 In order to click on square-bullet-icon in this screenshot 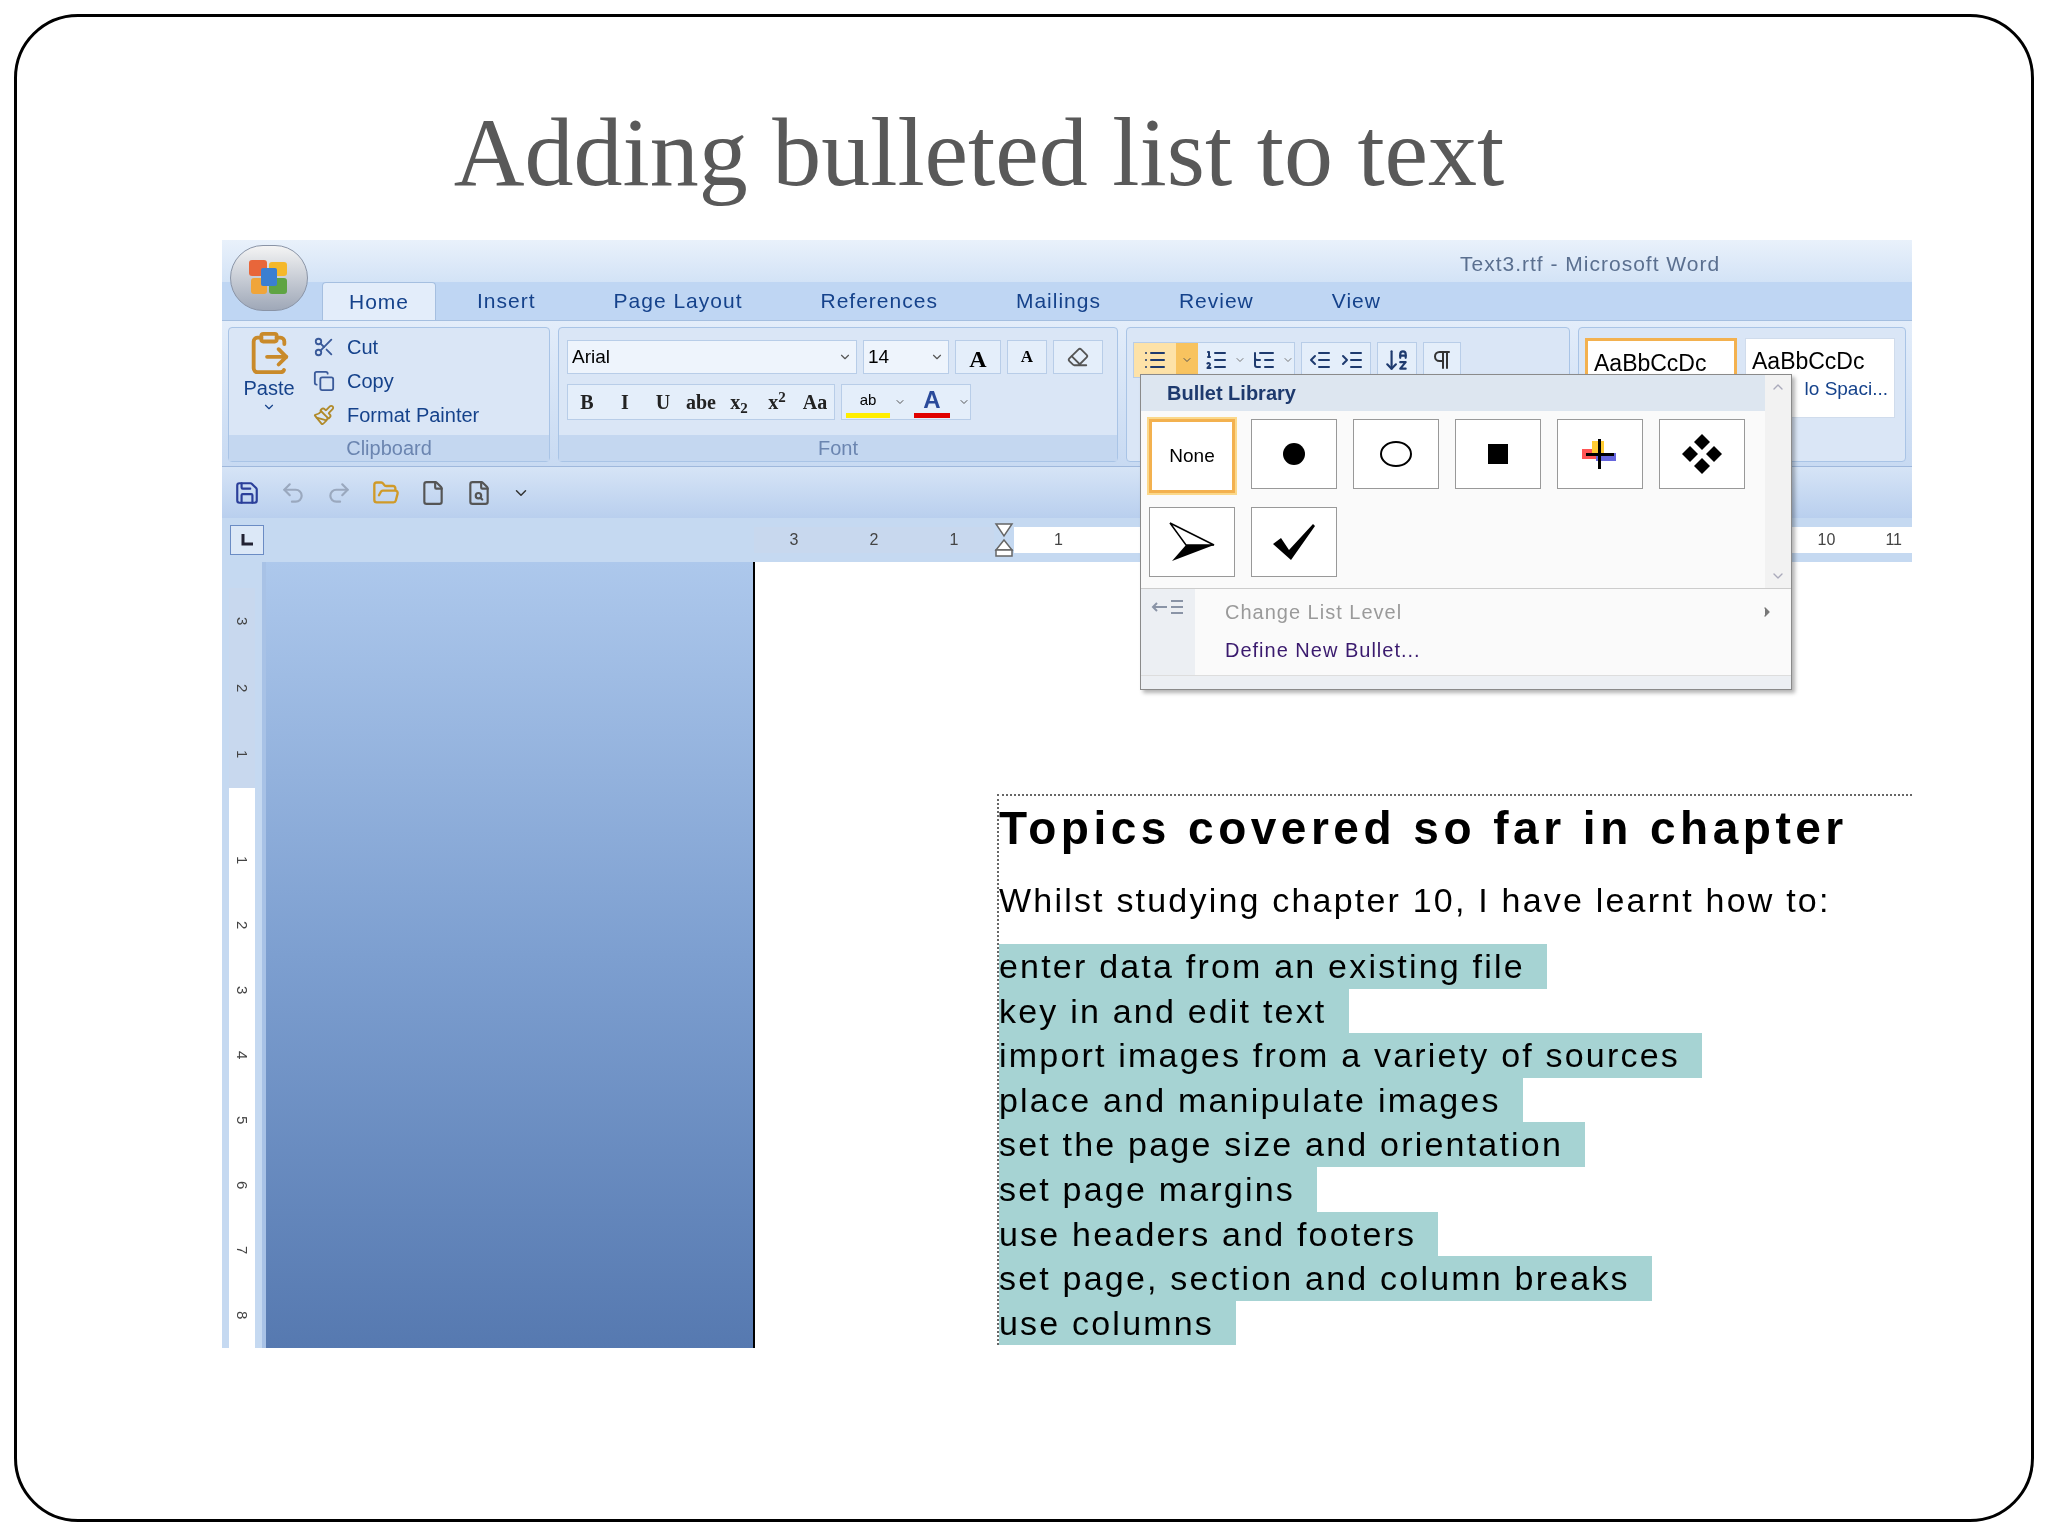, I will do `click(1498, 454)`.